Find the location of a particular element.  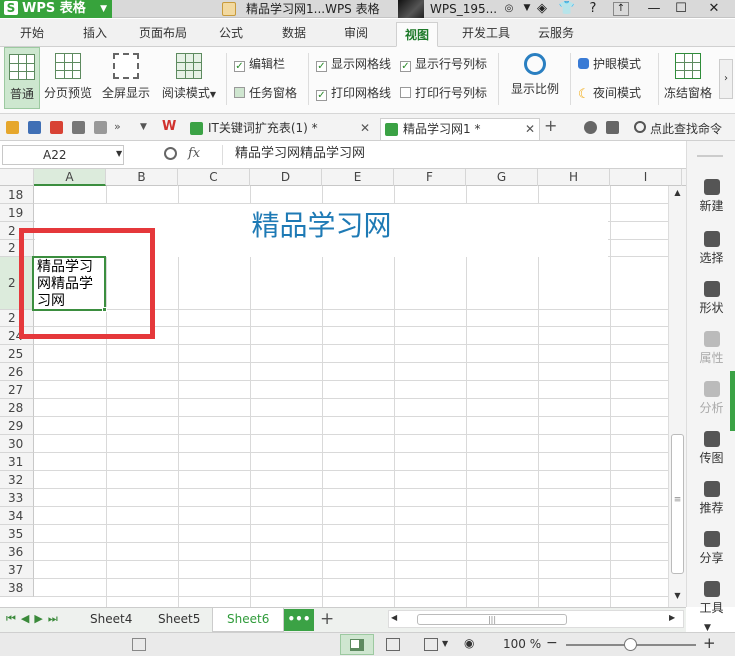

print-icon is located at coordinates (78, 127).